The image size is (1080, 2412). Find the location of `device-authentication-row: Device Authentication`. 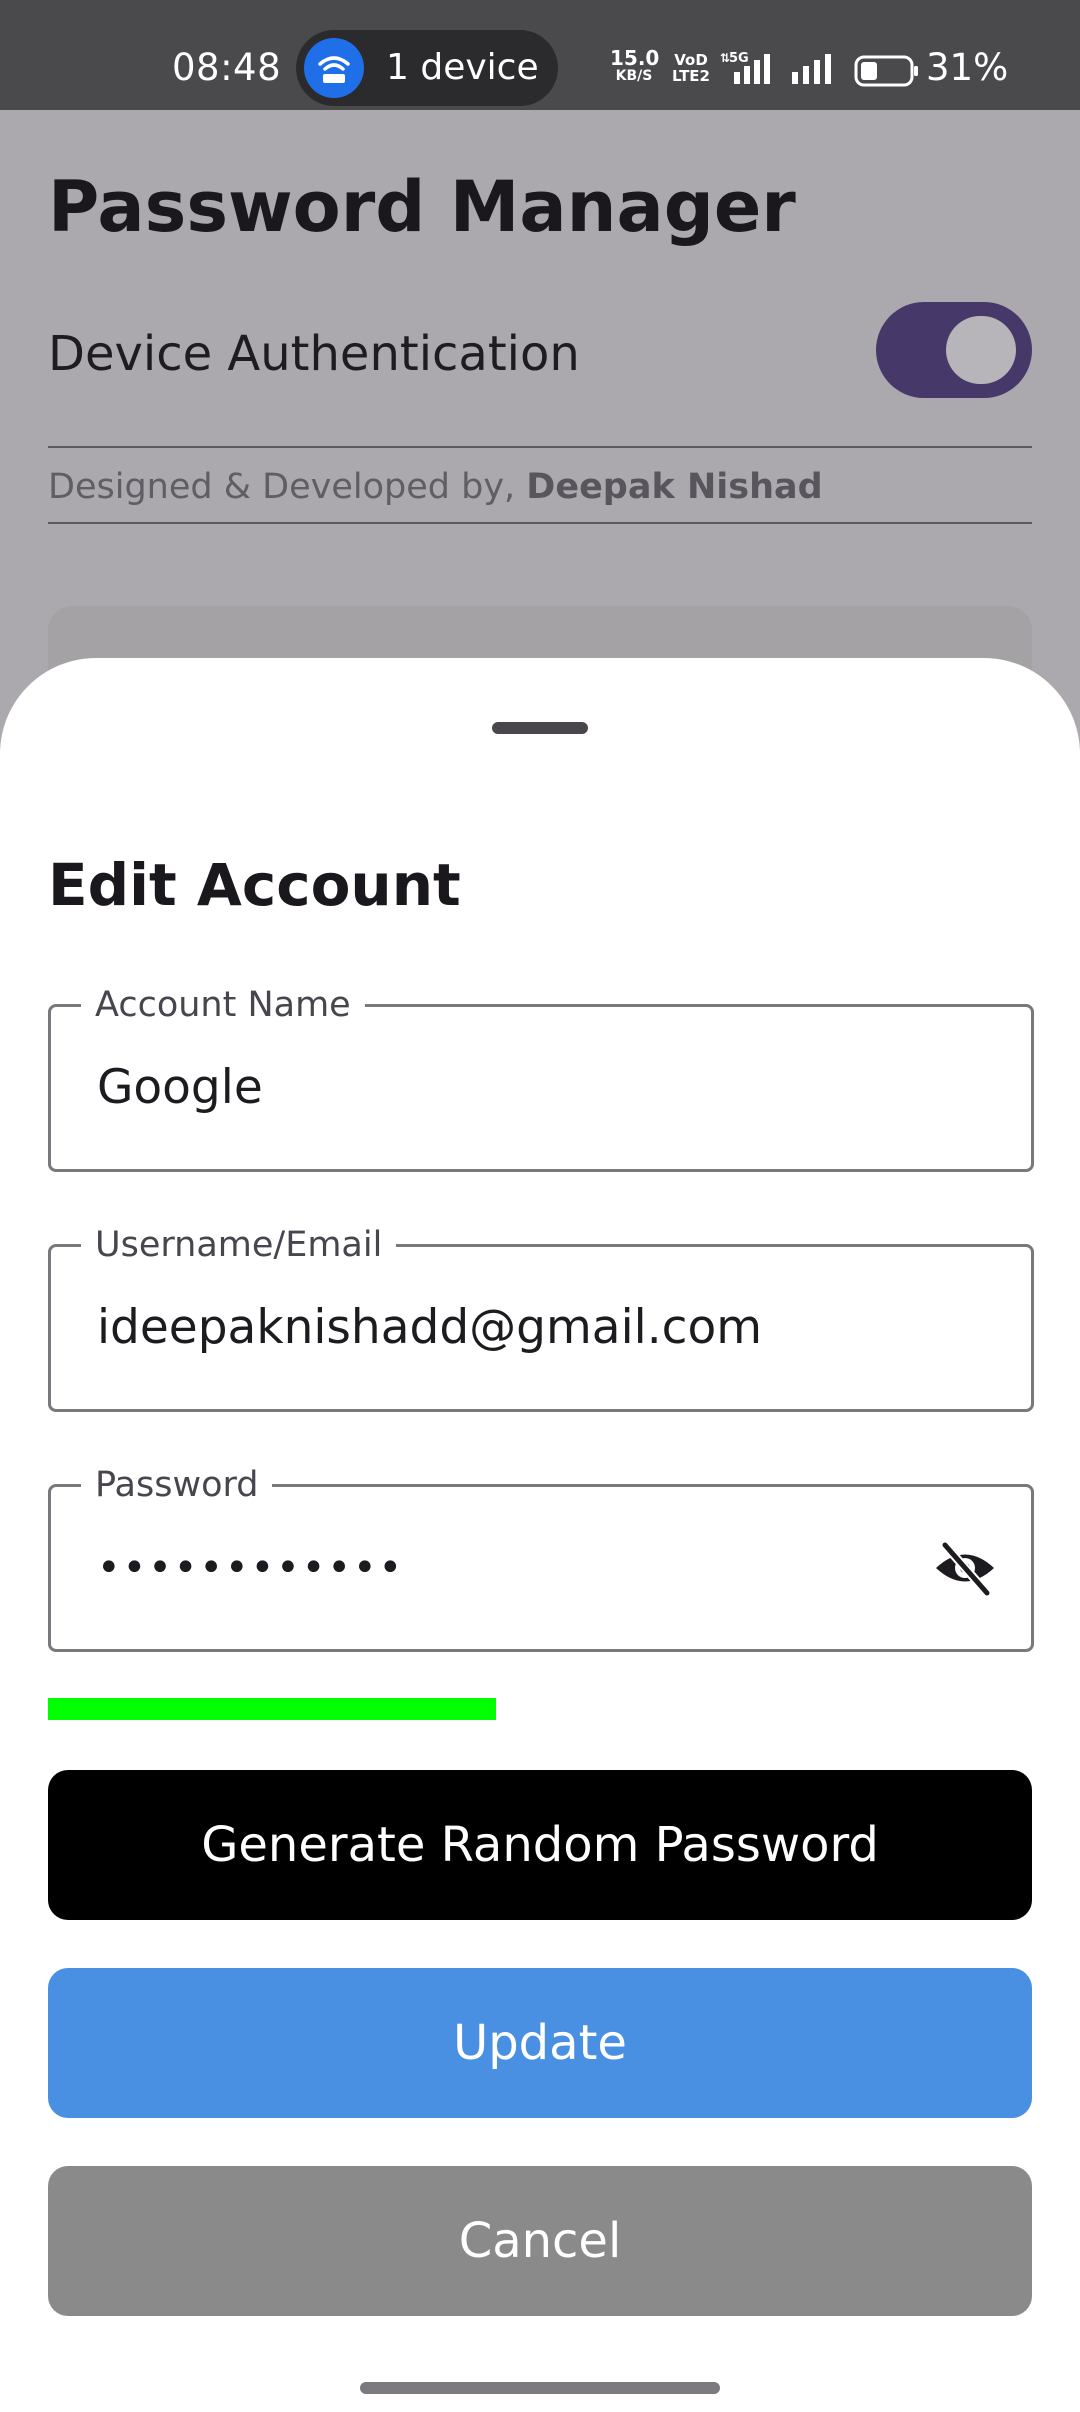

device-authentication-row: Device Authentication is located at coordinates (540, 350).